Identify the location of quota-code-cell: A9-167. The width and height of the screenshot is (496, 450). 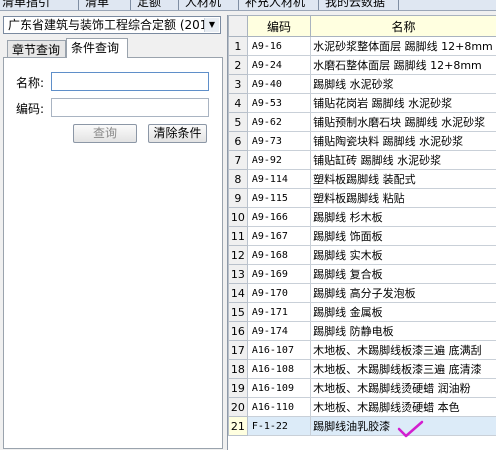
(279, 236).